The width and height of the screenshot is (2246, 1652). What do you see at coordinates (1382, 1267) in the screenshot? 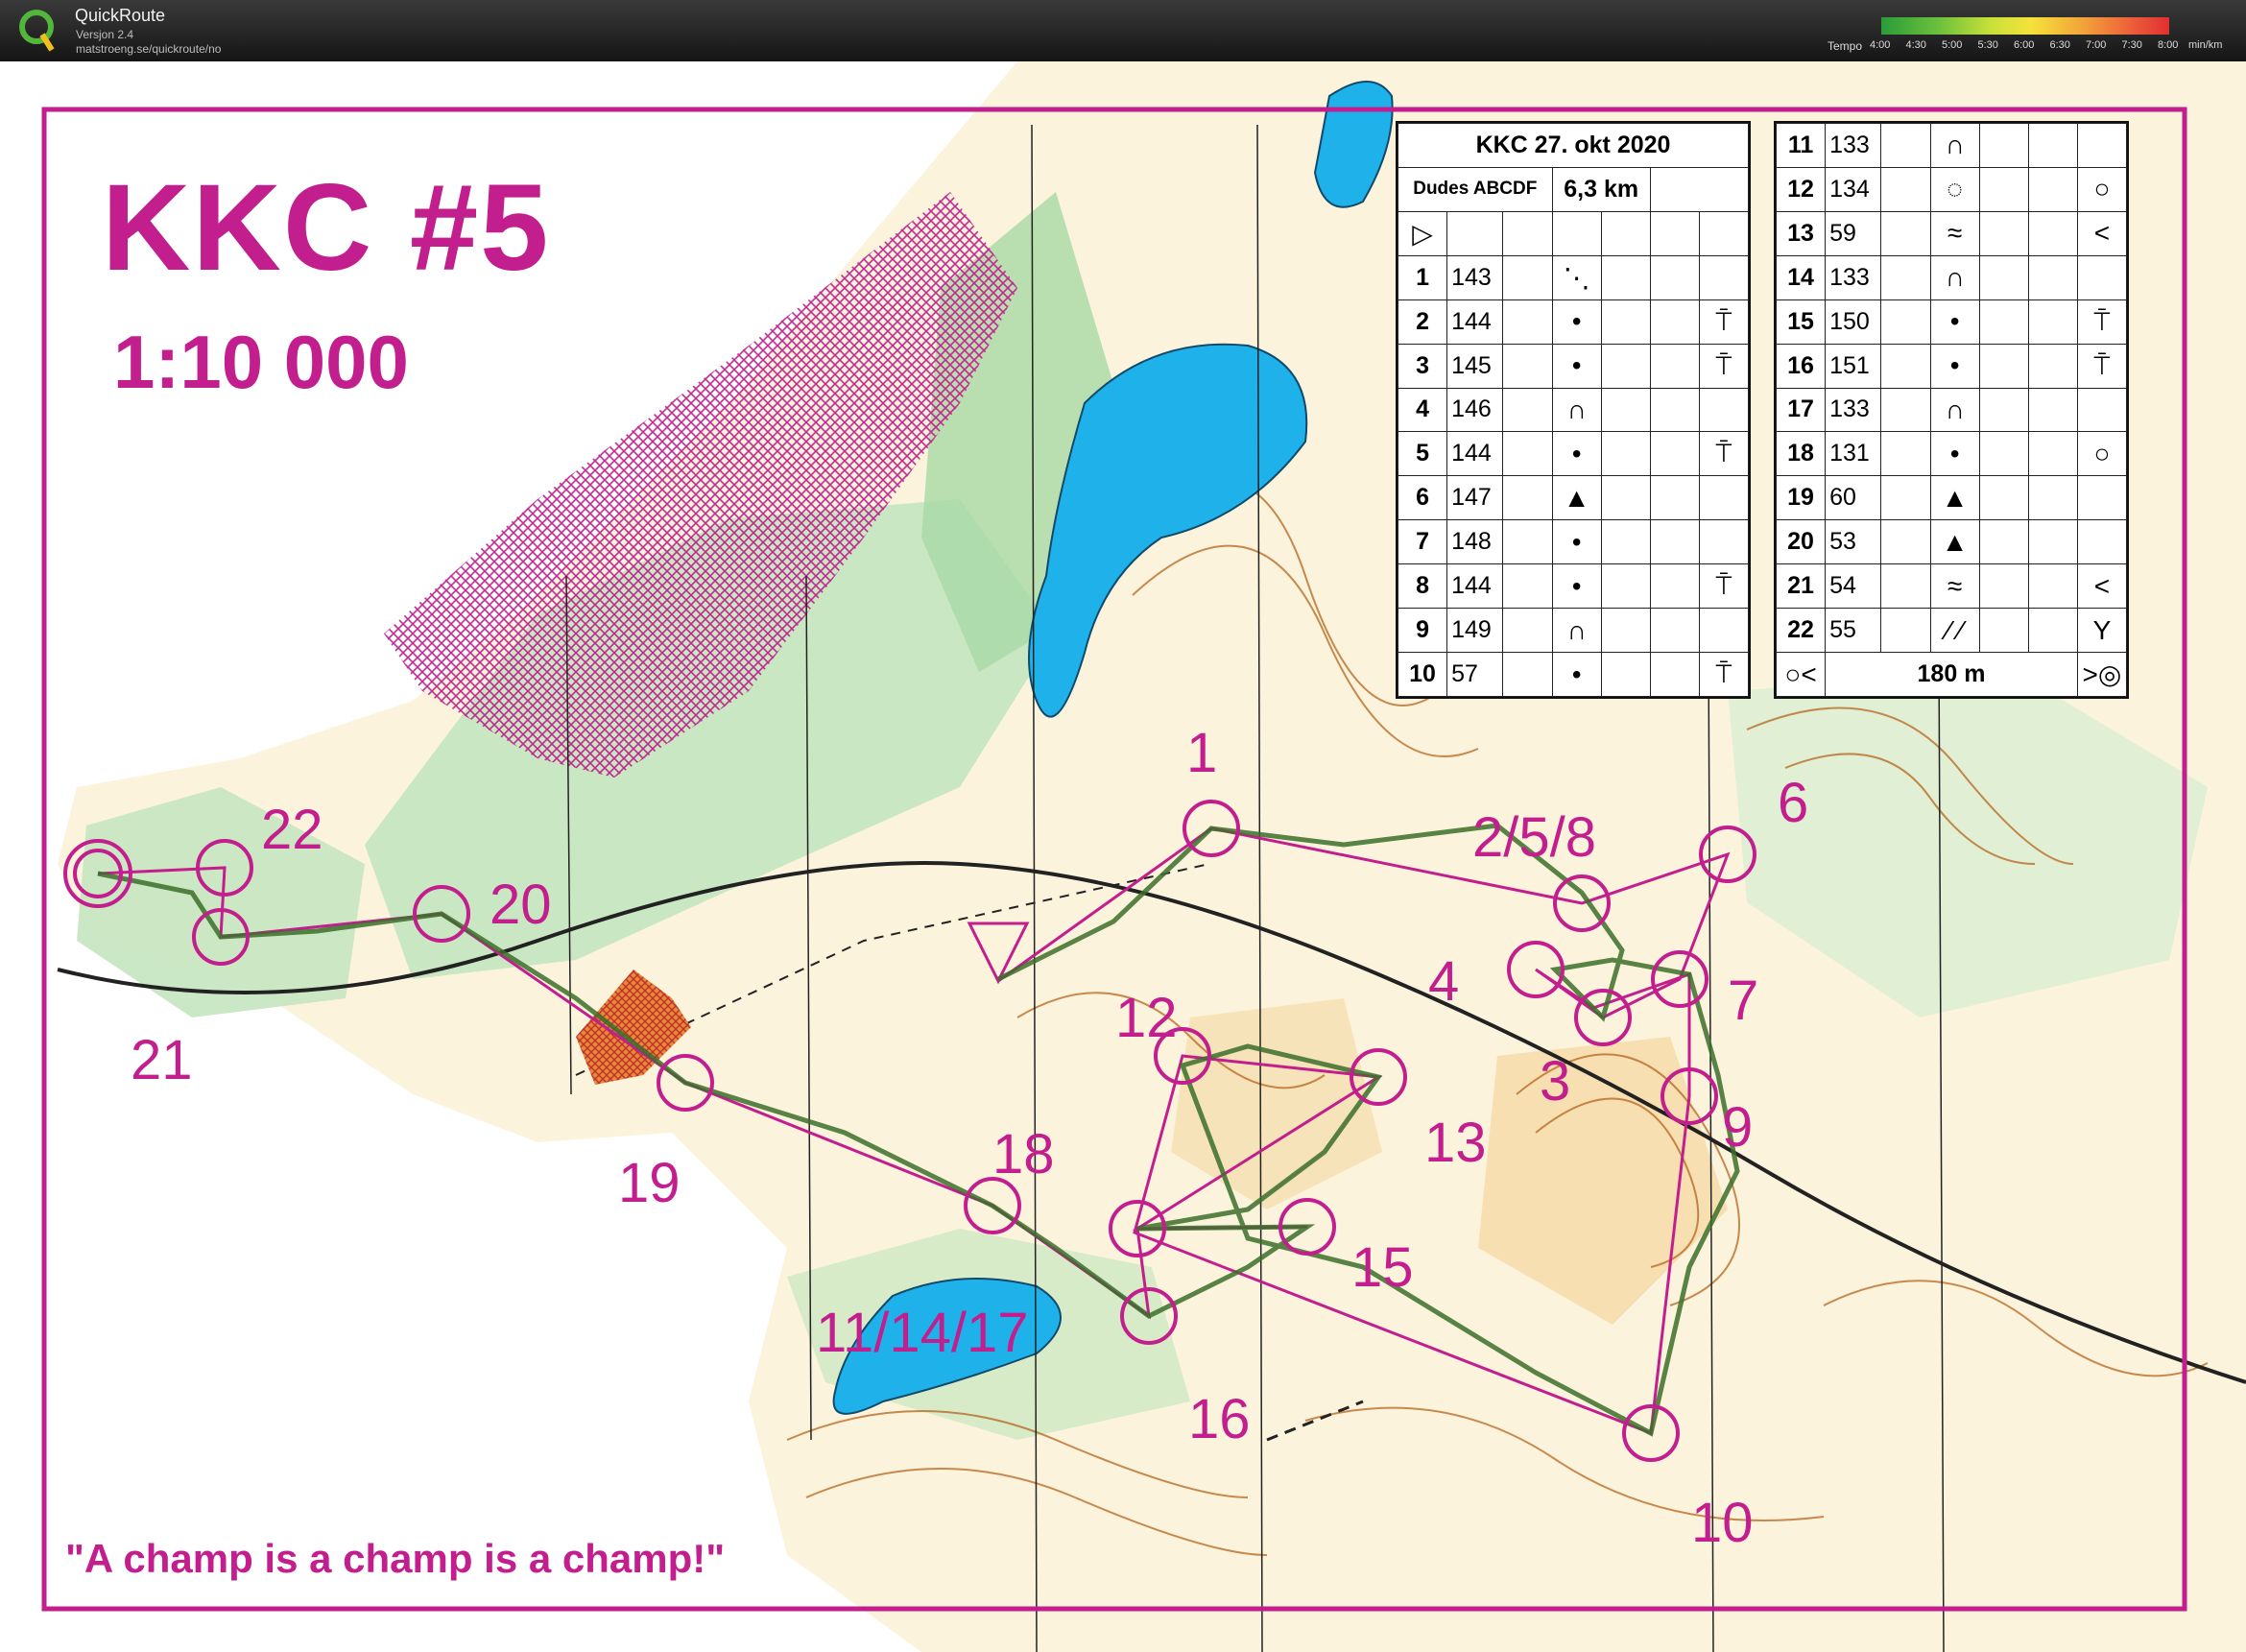
I see `control-label-15: 15` at bounding box center [1382, 1267].